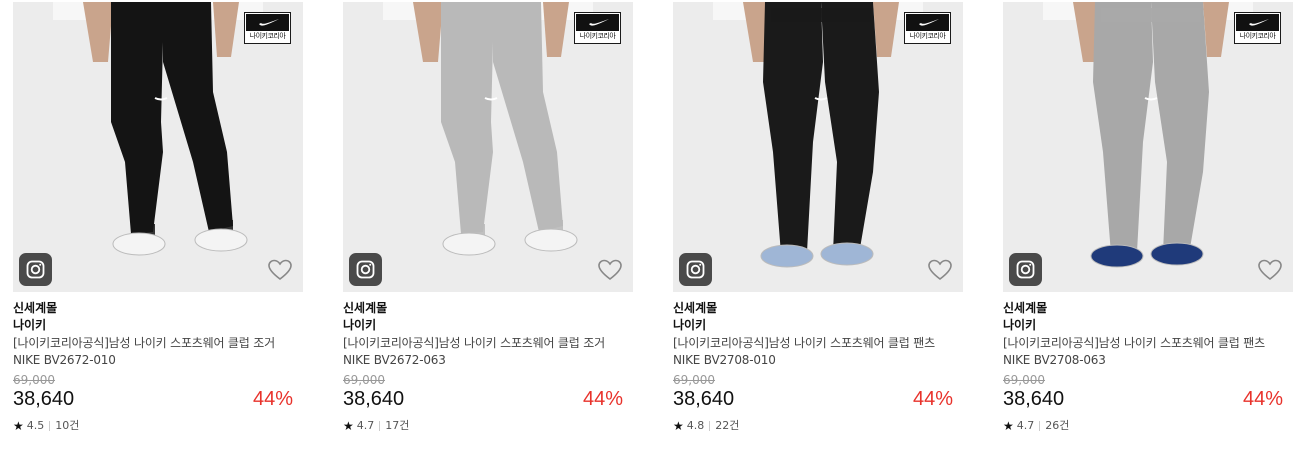 Image resolution: width=1295 pixels, height=460 pixels. Describe the element at coordinates (67, 425) in the screenshot. I see `review-count: 10건` at that location.